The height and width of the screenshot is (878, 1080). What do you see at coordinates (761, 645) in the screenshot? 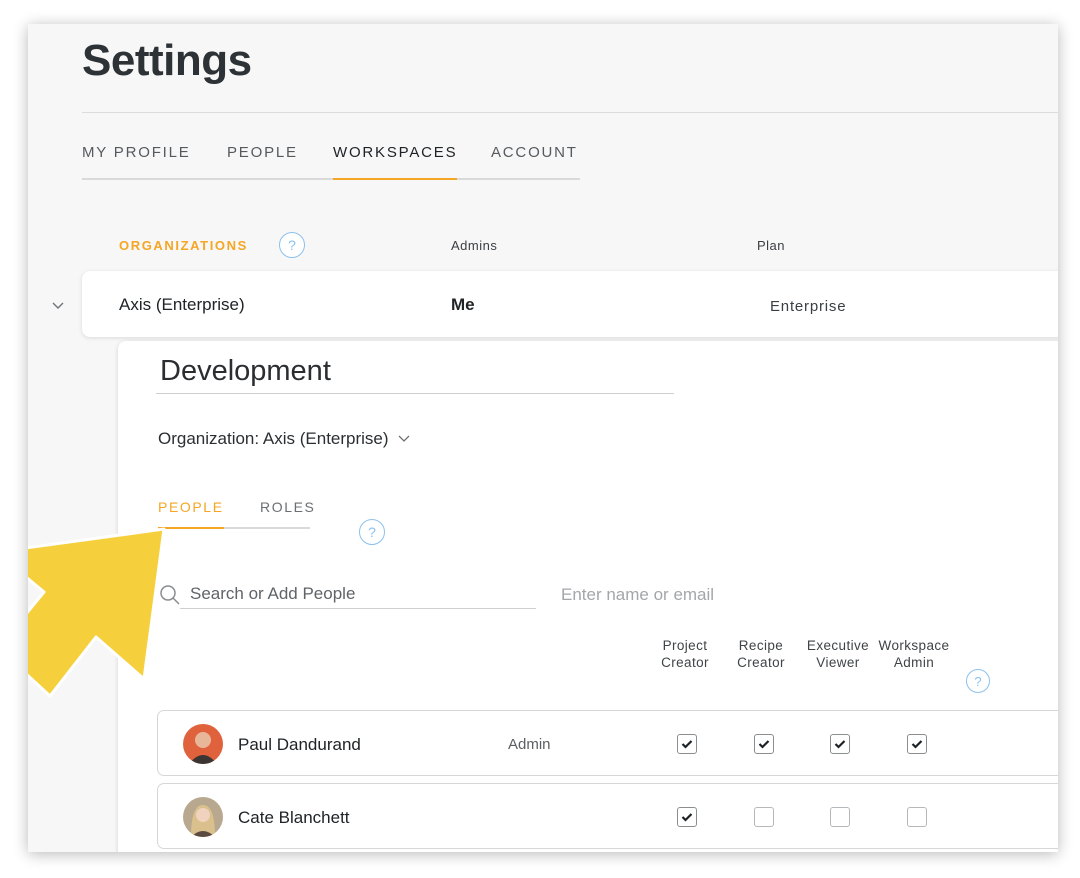
I see `column-header-line: Recipe` at bounding box center [761, 645].